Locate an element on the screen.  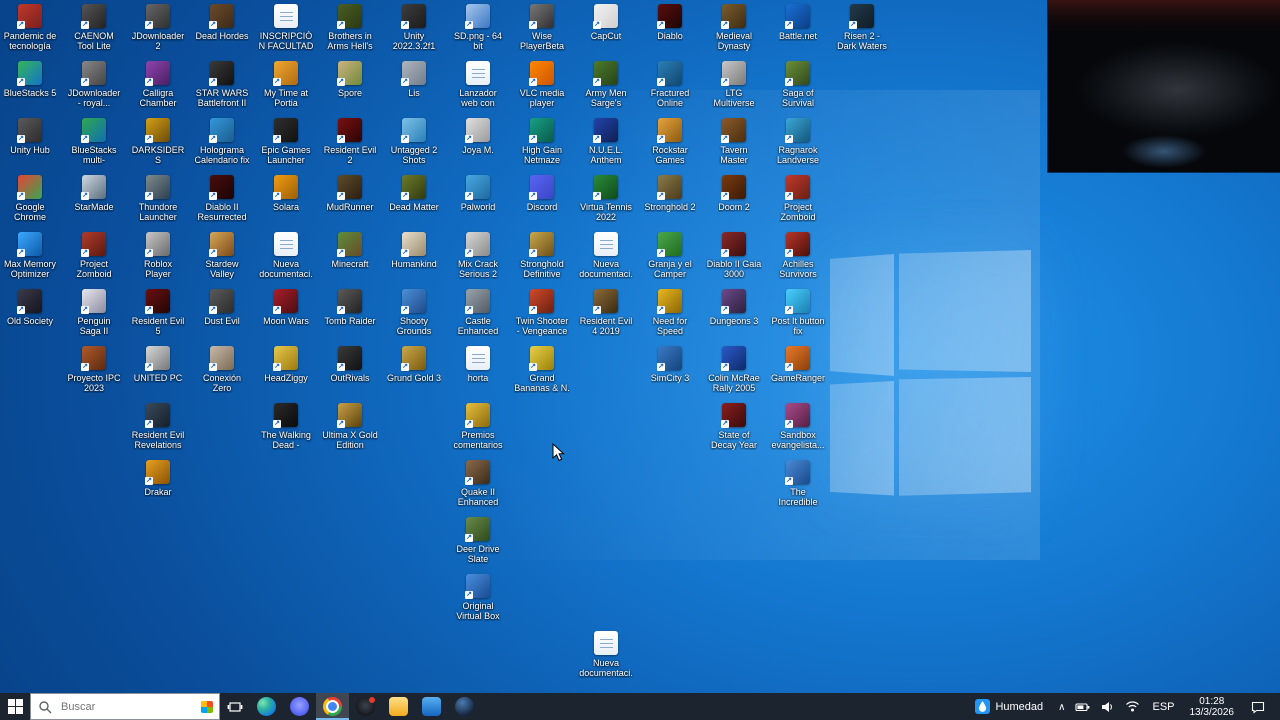
desktop-icon: ↗ Dungeons 3 is located at coordinates (734, 307).